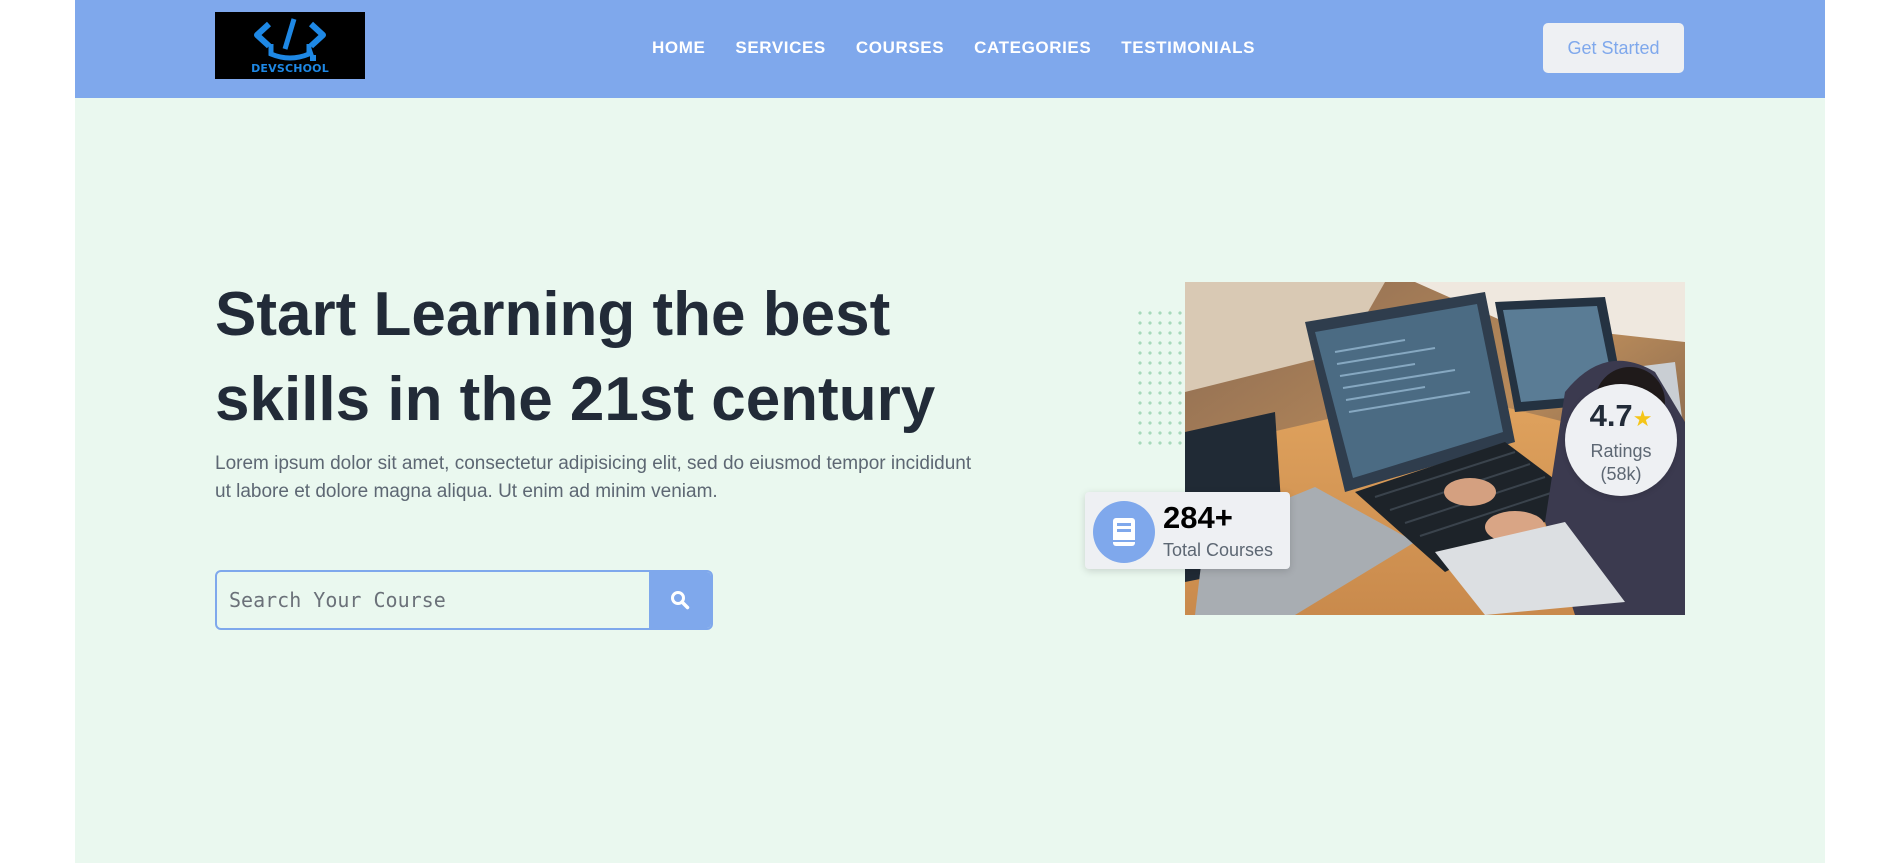 The image size is (1898, 863). Describe the element at coordinates (900, 48) in the screenshot. I see `nav-item-courses: COURSES` at that location.